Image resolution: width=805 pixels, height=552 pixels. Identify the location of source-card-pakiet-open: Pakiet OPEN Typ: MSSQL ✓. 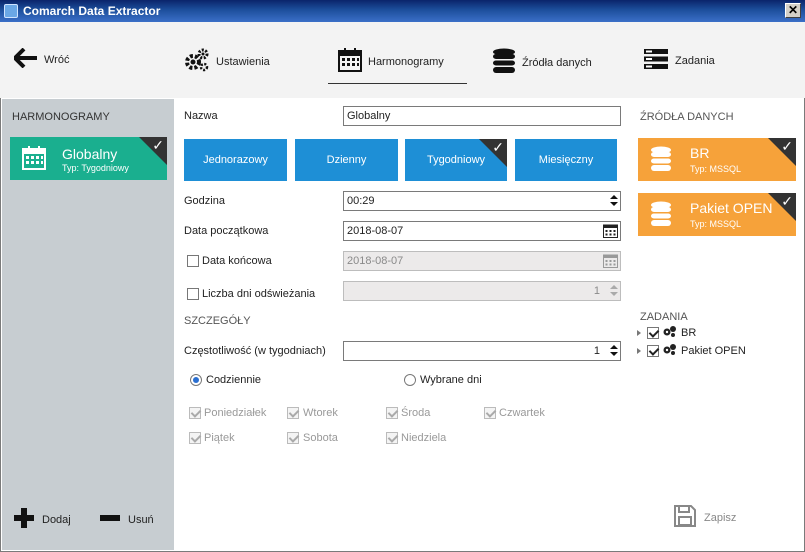
(717, 214).